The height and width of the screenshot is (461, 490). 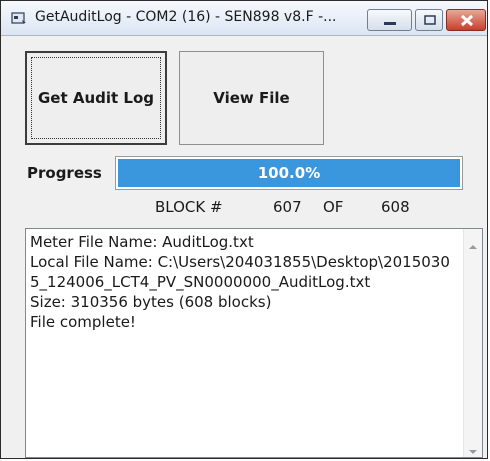 I want to click on block-label: BLOCK #, so click(x=189, y=207).